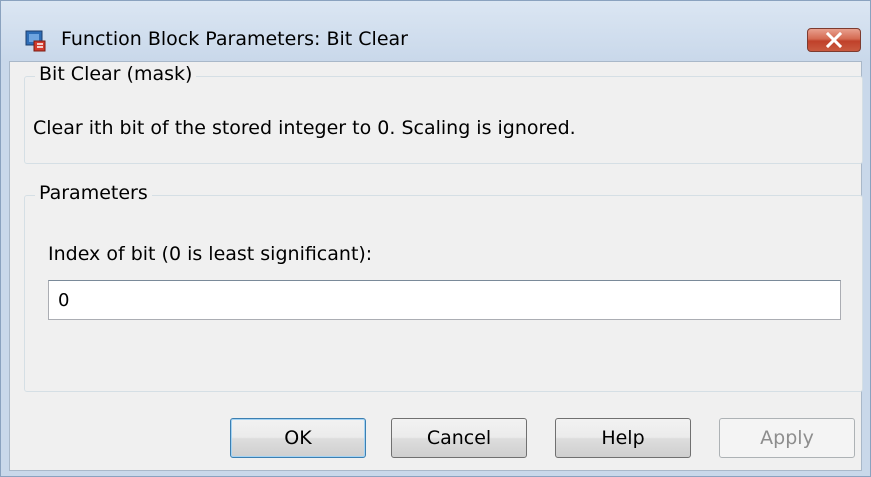 Image resolution: width=871 pixels, height=477 pixels. Describe the element at coordinates (210, 254) in the screenshot. I see `index-of-bit-label: Index of bit (0 is least significant):` at that location.